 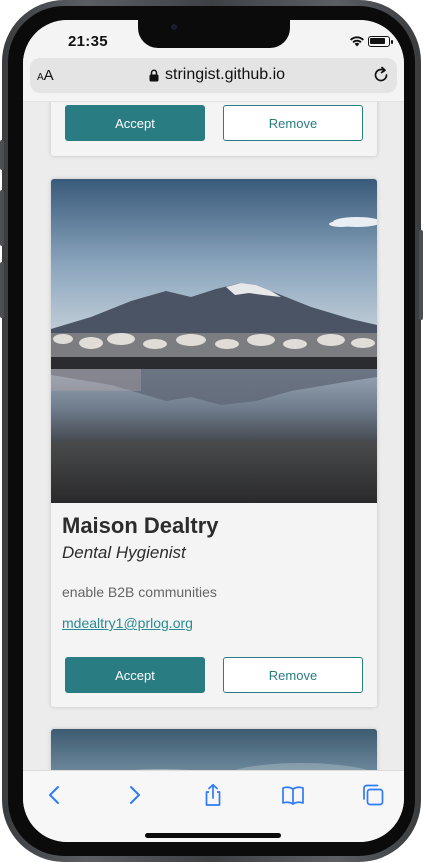 I want to click on card-email-link: mdealtry1@prlog.org, so click(x=127, y=623).